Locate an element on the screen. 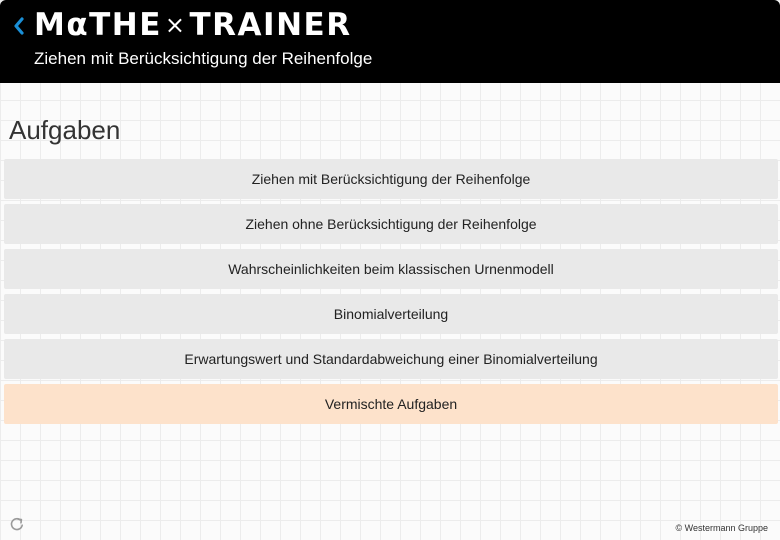  logo-part-mathe: MαTHE is located at coordinates (98, 25).